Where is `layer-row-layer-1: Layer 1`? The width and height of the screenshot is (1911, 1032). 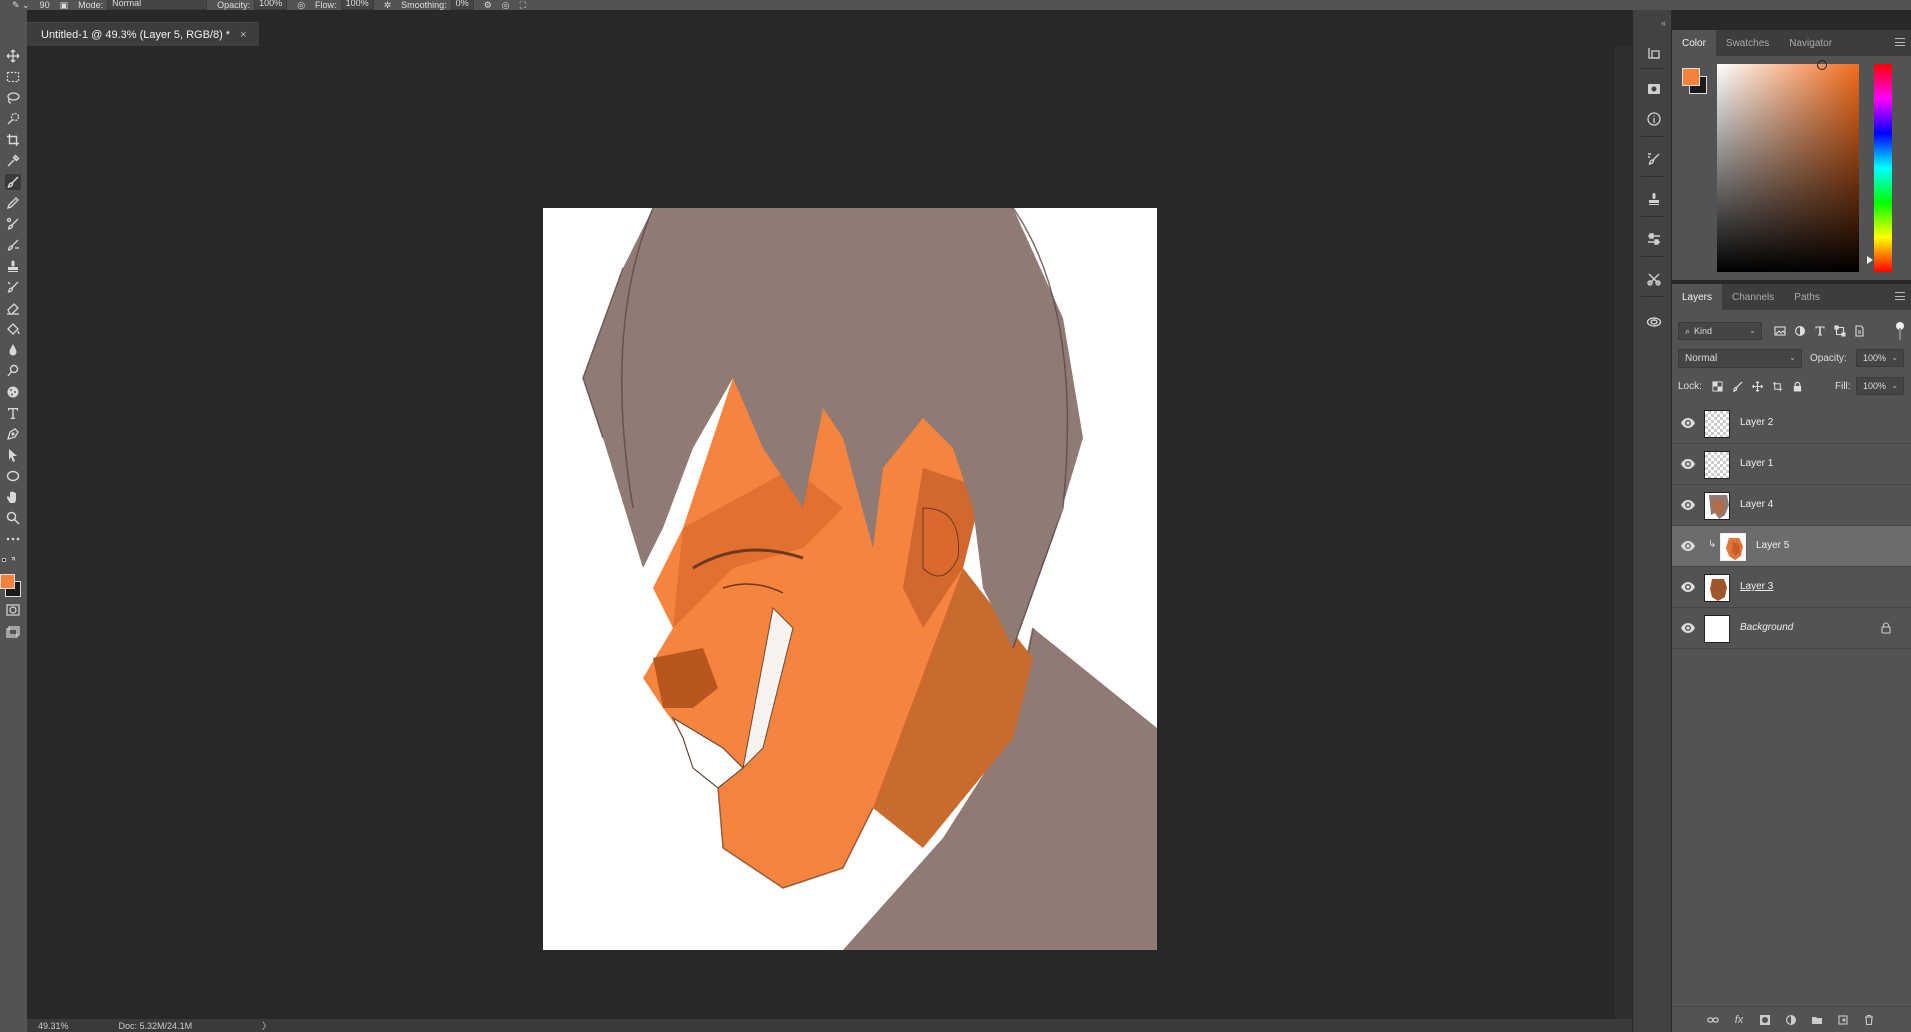
layer-row-layer-1: Layer 1 is located at coordinates (1791, 464).